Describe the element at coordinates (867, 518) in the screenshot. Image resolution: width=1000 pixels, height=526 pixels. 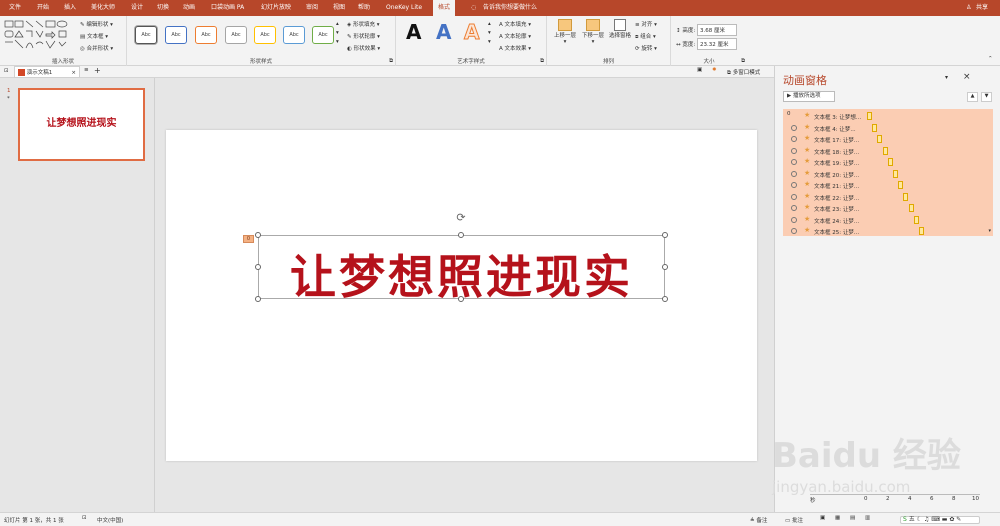
I see `slideshow-view-icon: ▥` at that location.